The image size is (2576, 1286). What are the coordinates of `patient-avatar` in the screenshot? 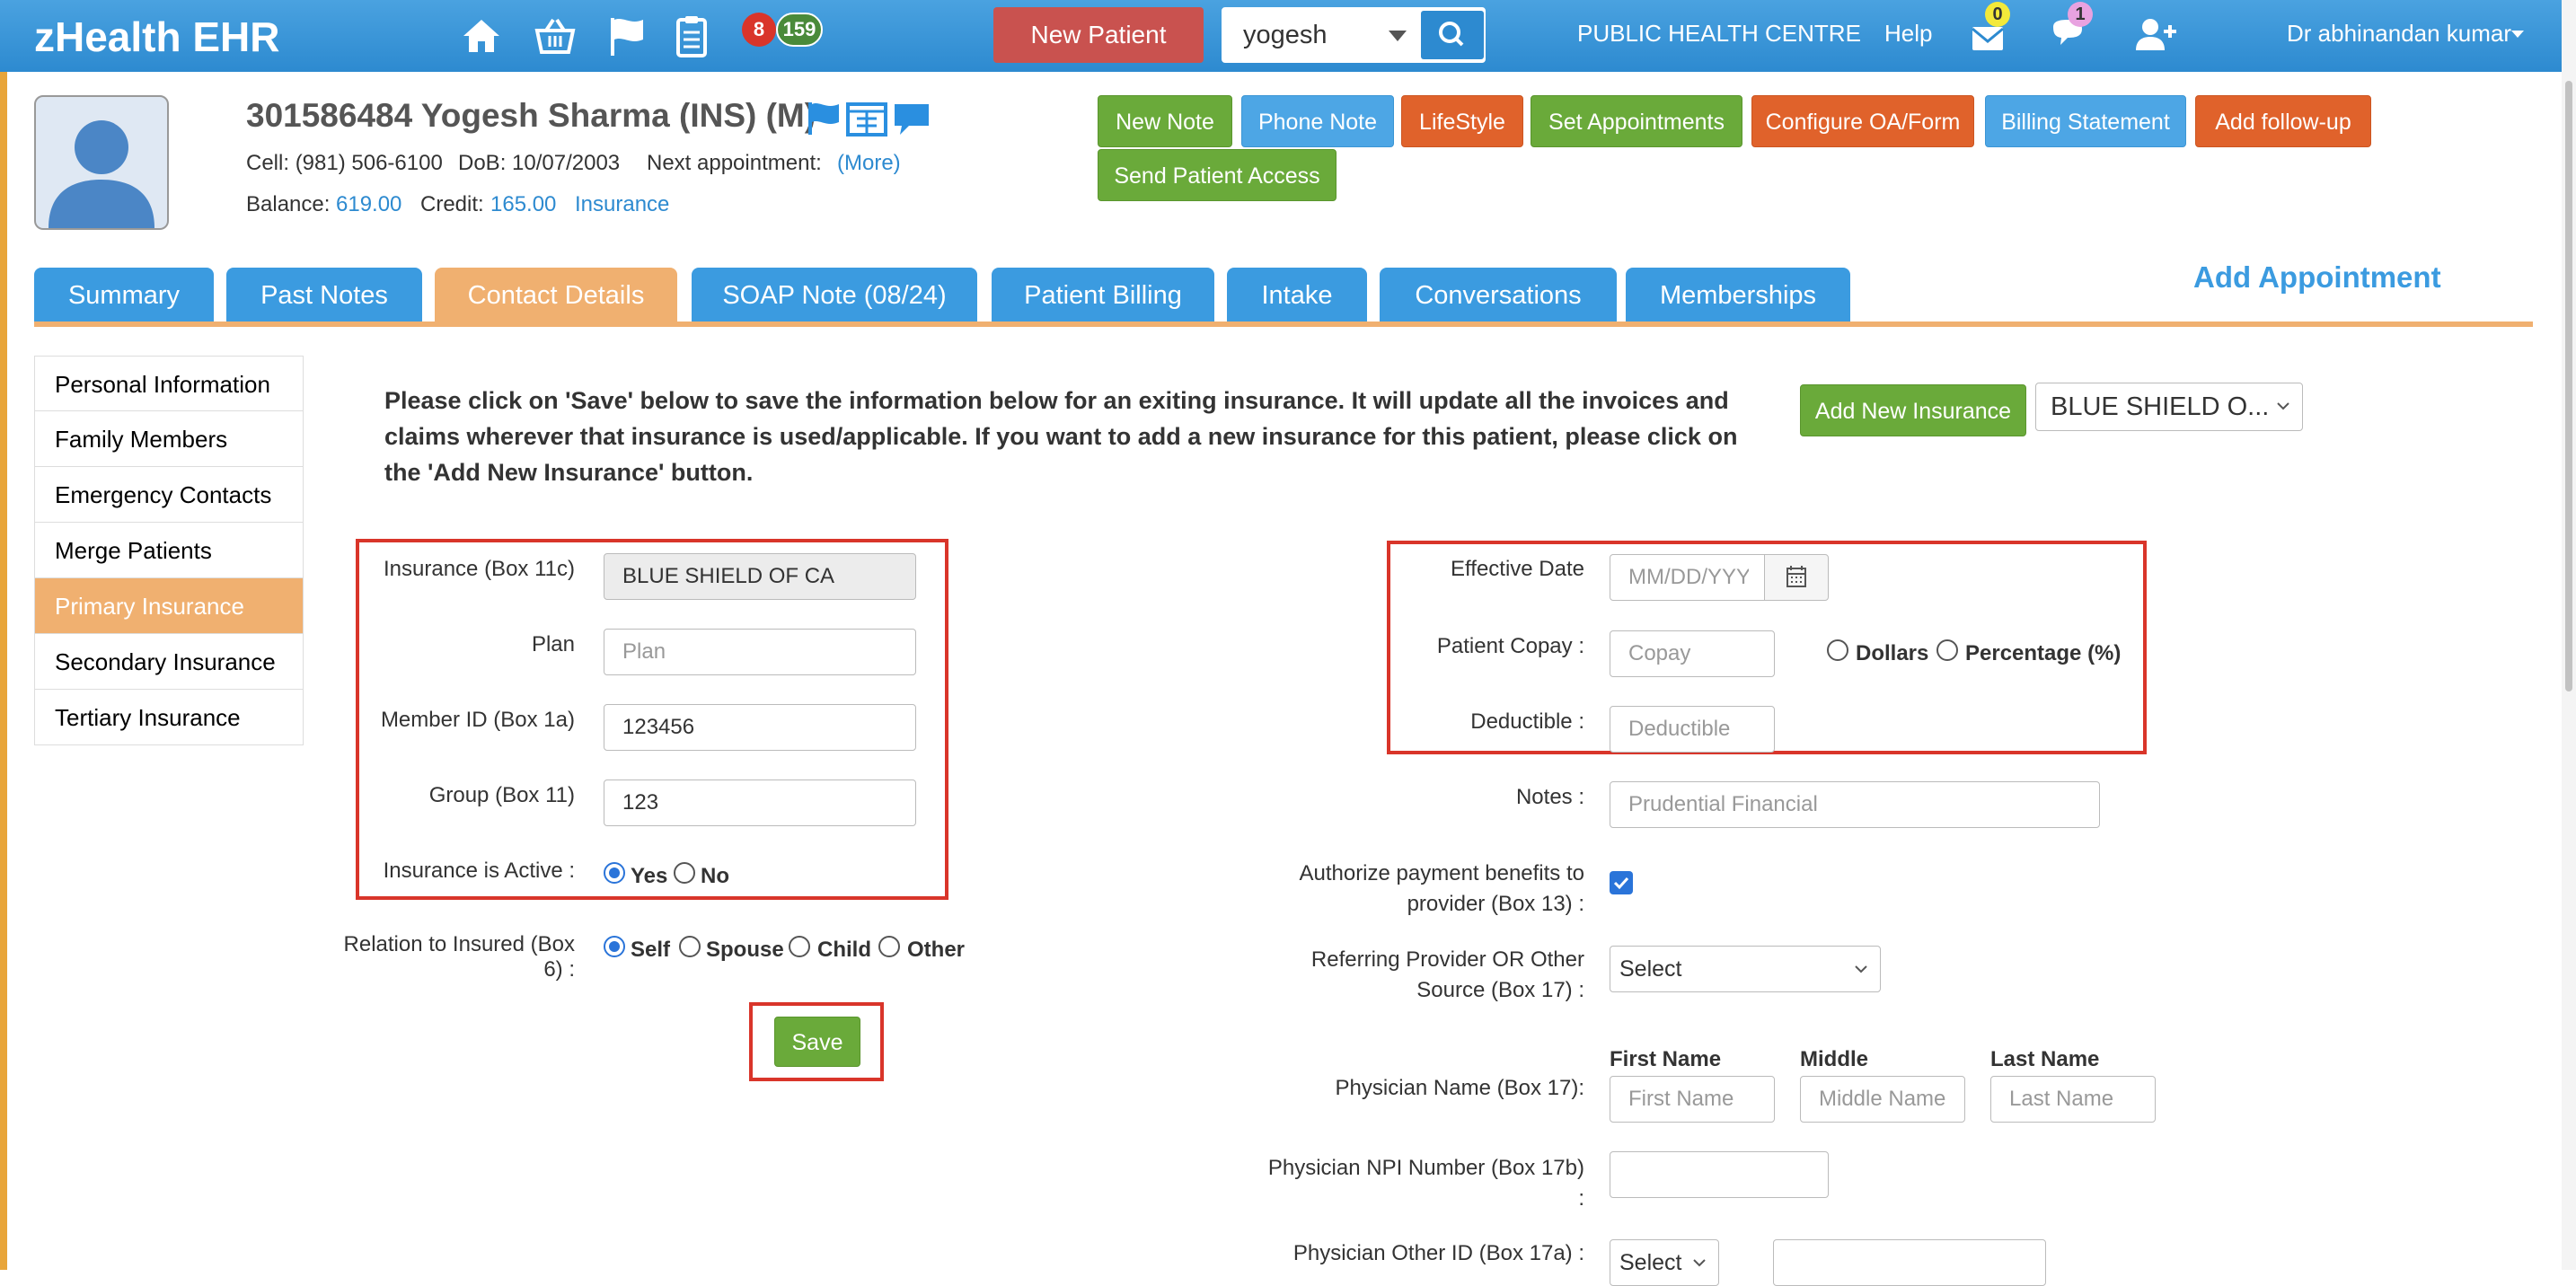 It's located at (101, 162).